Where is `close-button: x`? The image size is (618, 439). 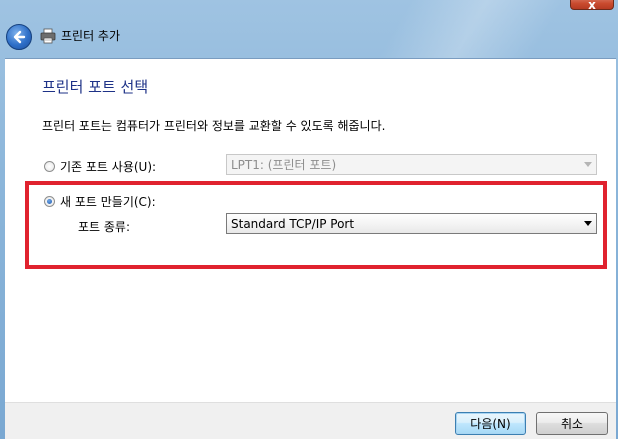
close-button: x is located at coordinates (592, 6).